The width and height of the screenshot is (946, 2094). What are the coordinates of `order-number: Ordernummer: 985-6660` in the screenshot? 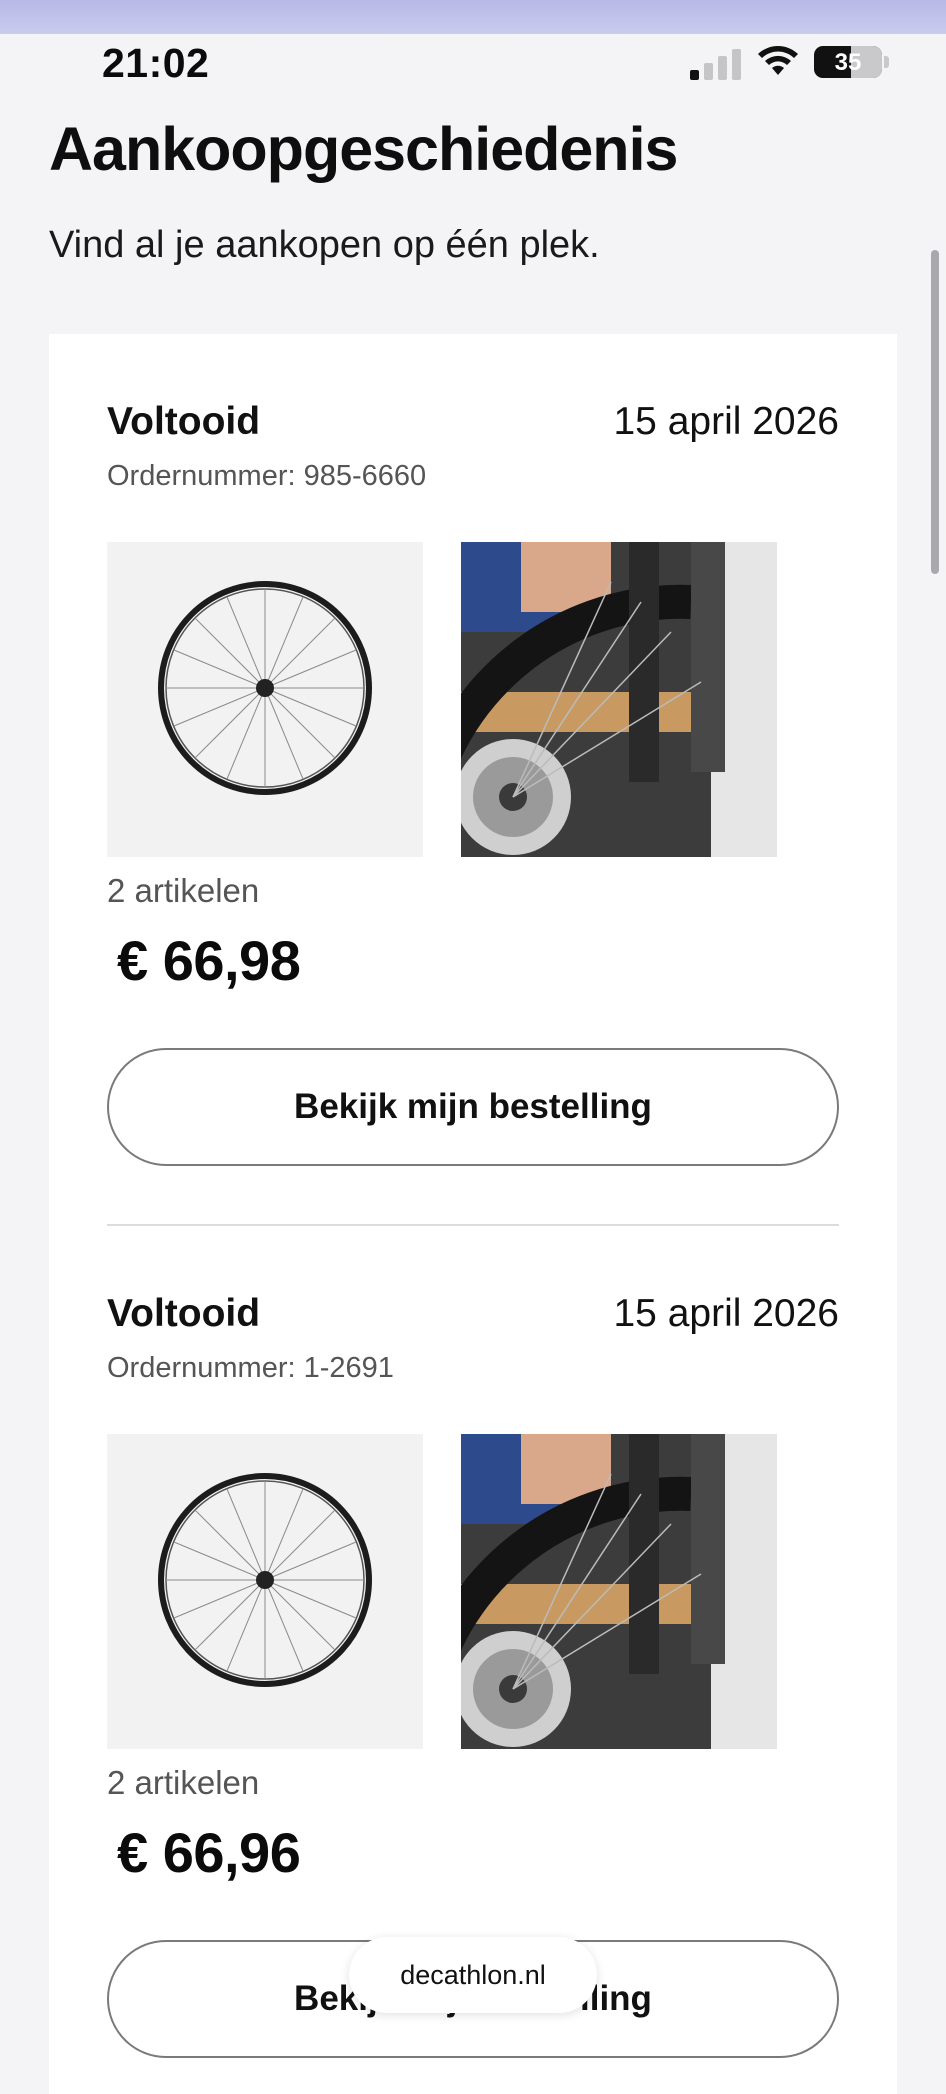 It's located at (267, 476).